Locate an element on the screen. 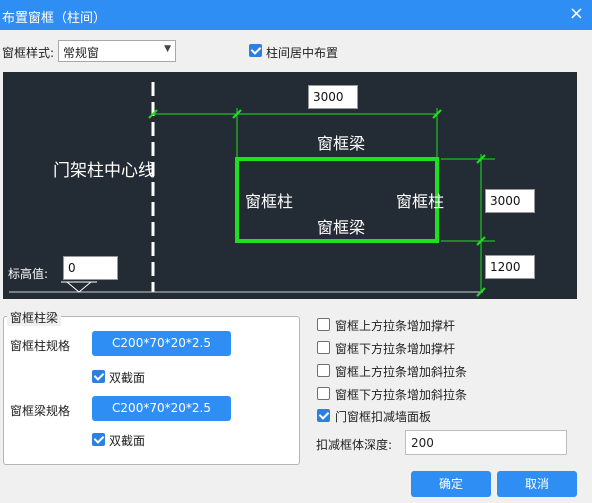 This screenshot has height=503, width=592. column-double-checkbox is located at coordinates (98, 376).